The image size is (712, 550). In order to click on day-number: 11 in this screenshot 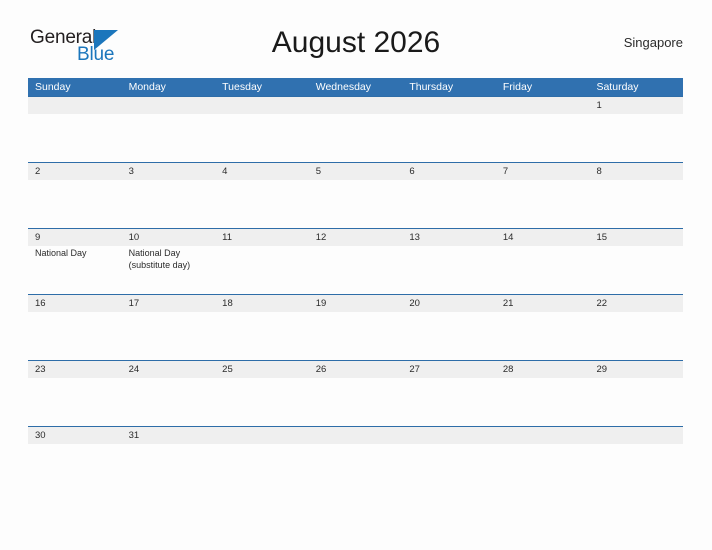, I will do `click(262, 237)`.